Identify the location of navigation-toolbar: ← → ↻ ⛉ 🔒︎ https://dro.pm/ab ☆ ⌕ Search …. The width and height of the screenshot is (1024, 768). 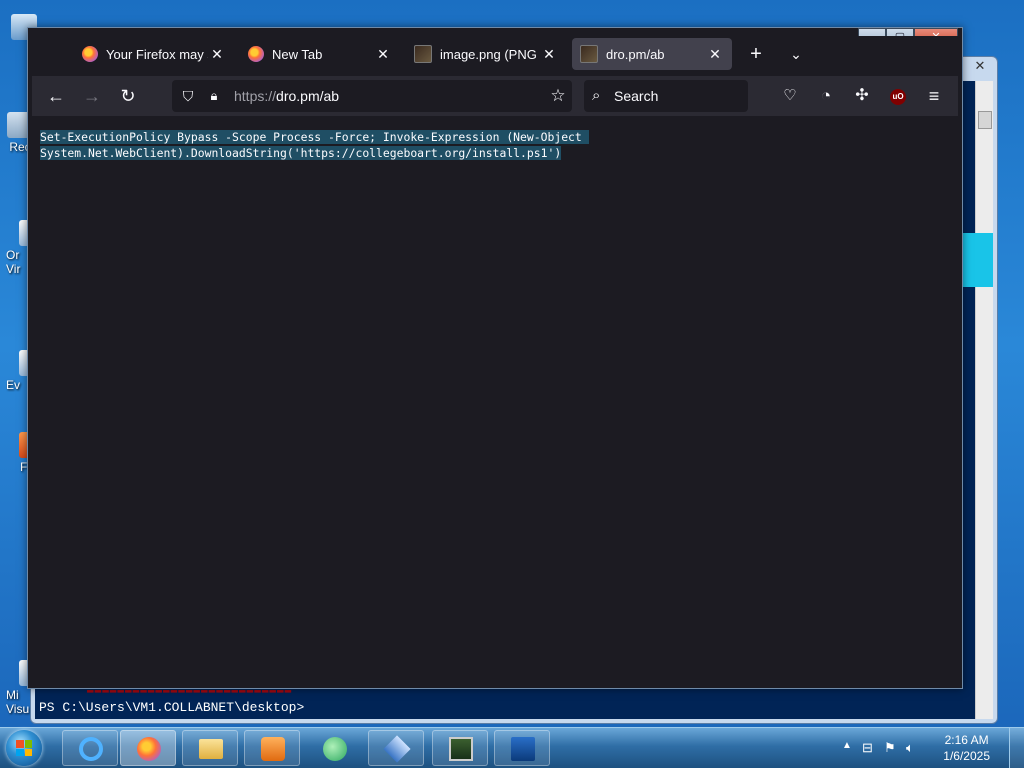
(495, 96).